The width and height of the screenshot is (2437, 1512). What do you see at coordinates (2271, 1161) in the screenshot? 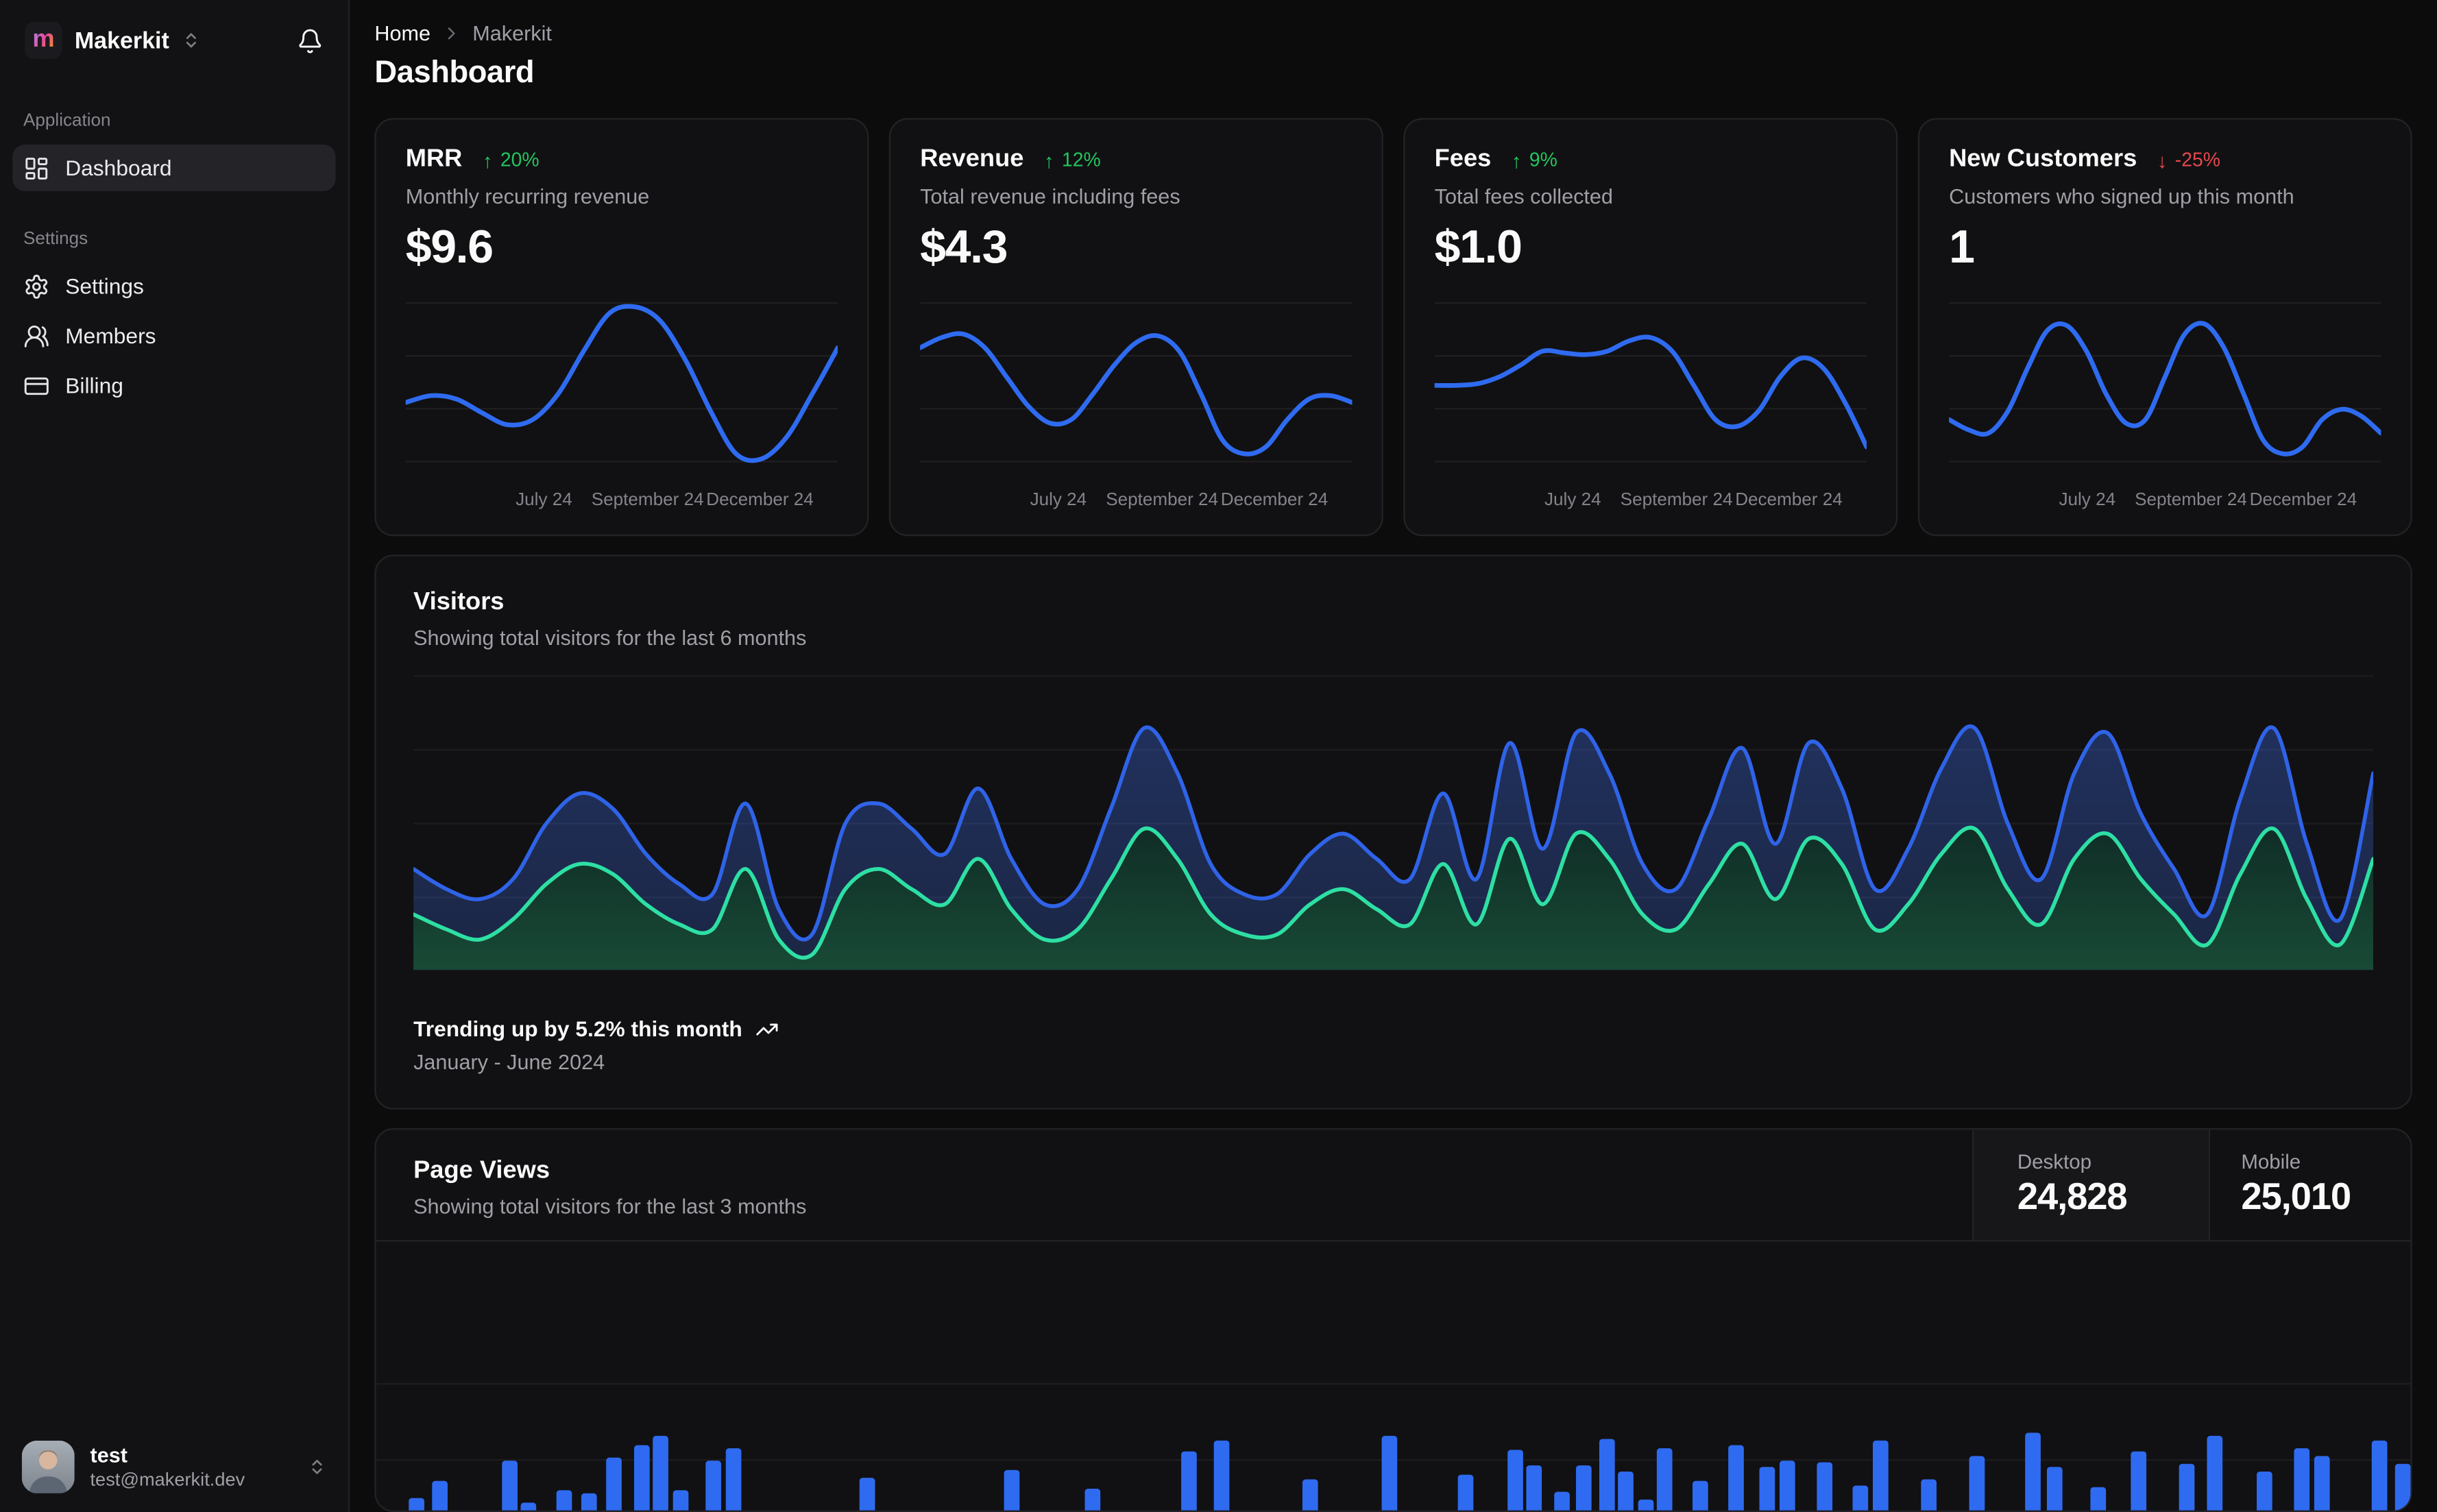
I see `toggle-label: Mobile` at bounding box center [2271, 1161].